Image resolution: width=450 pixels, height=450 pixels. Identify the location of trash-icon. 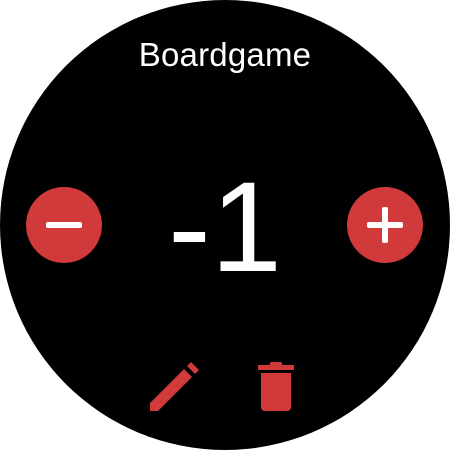
(276, 386).